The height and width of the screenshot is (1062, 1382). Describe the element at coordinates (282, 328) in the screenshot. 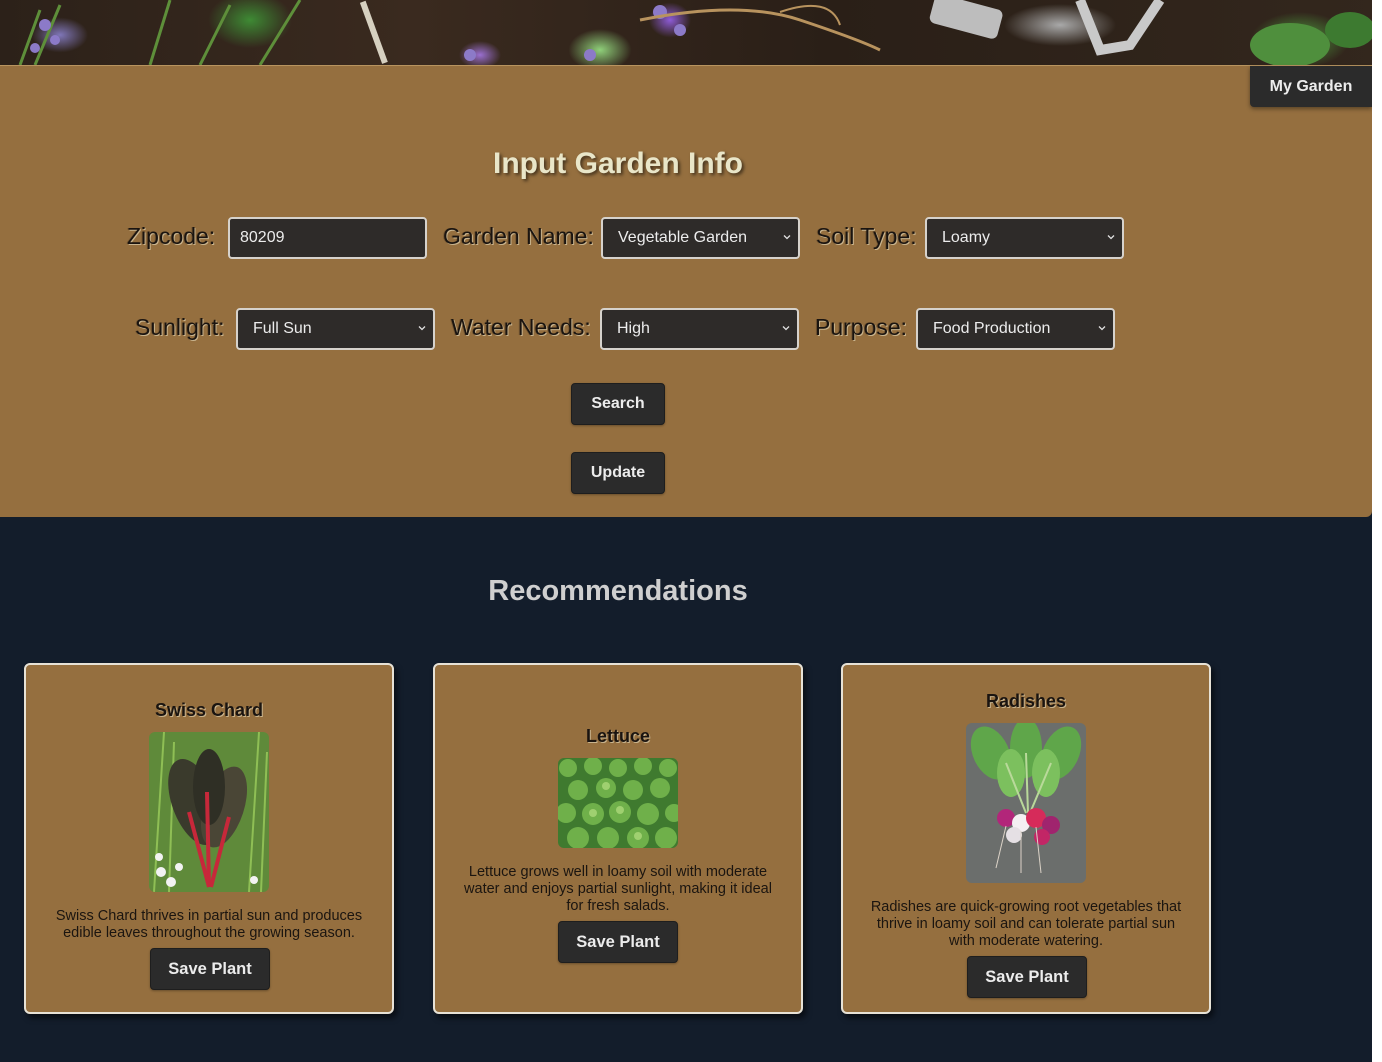

I see `sunlight-value: Full Sun` at that location.